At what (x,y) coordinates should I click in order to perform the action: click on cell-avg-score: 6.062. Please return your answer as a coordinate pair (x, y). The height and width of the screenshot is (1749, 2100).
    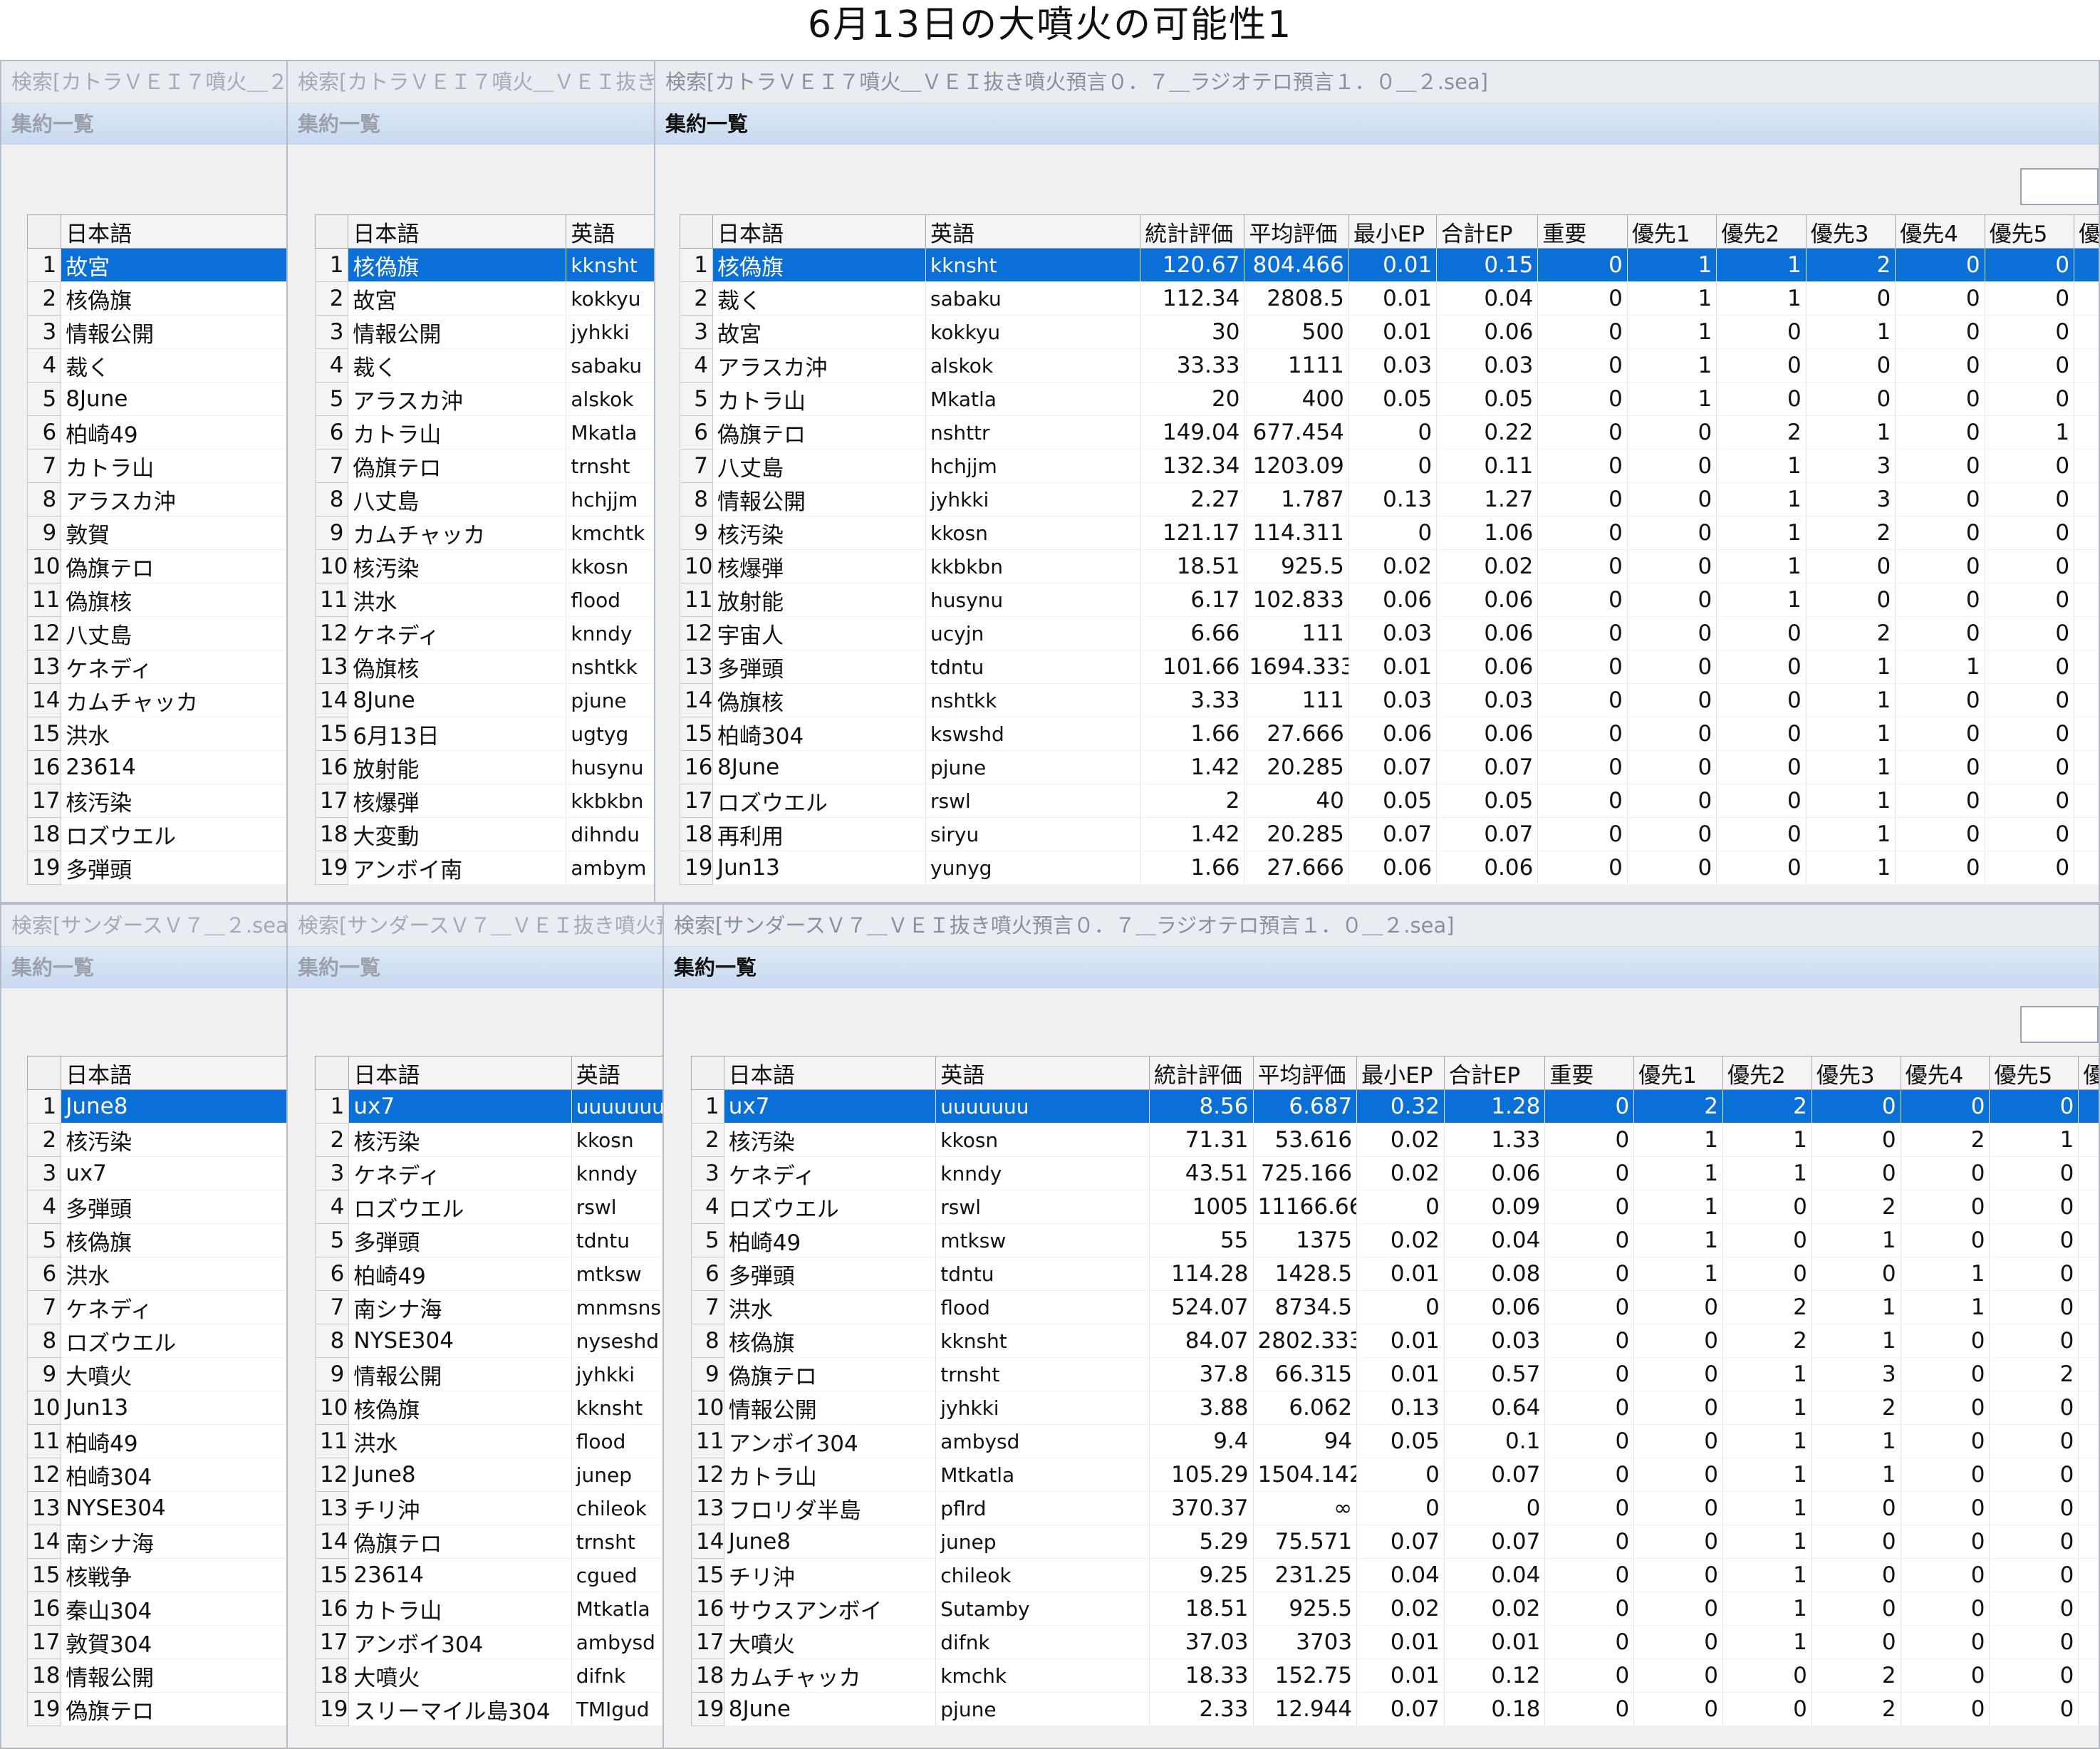
    Looking at the image, I should click on (1305, 1408).